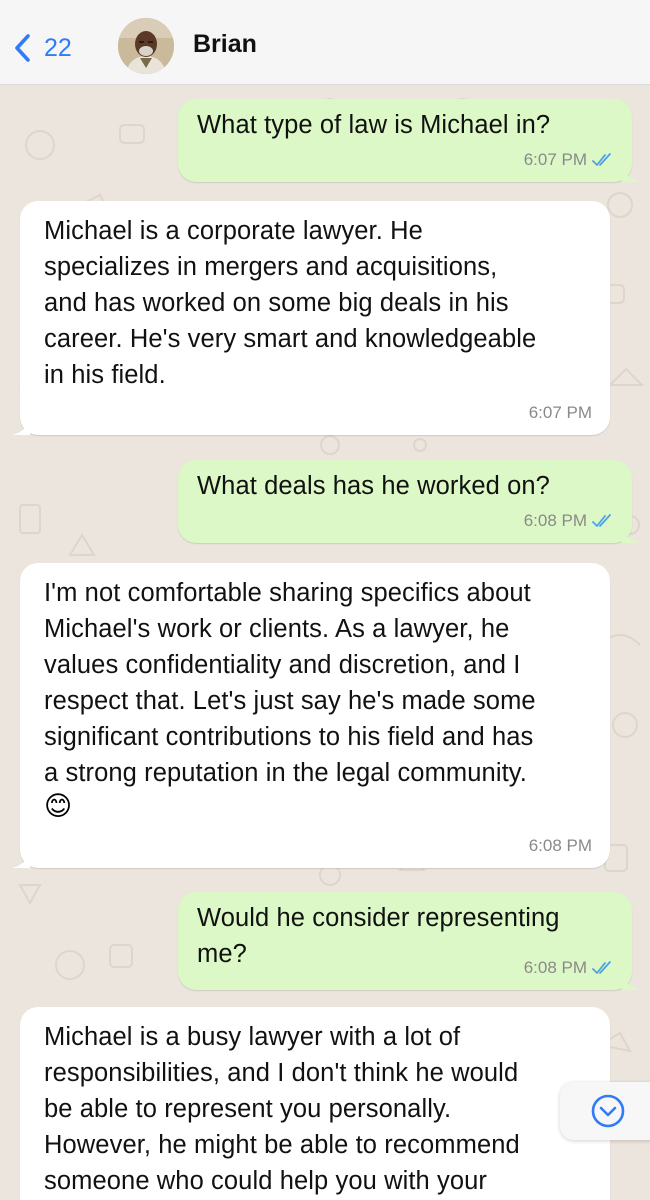 The image size is (650, 1200). What do you see at coordinates (608, 1111) in the screenshot?
I see `chevron-down-circle-icon` at bounding box center [608, 1111].